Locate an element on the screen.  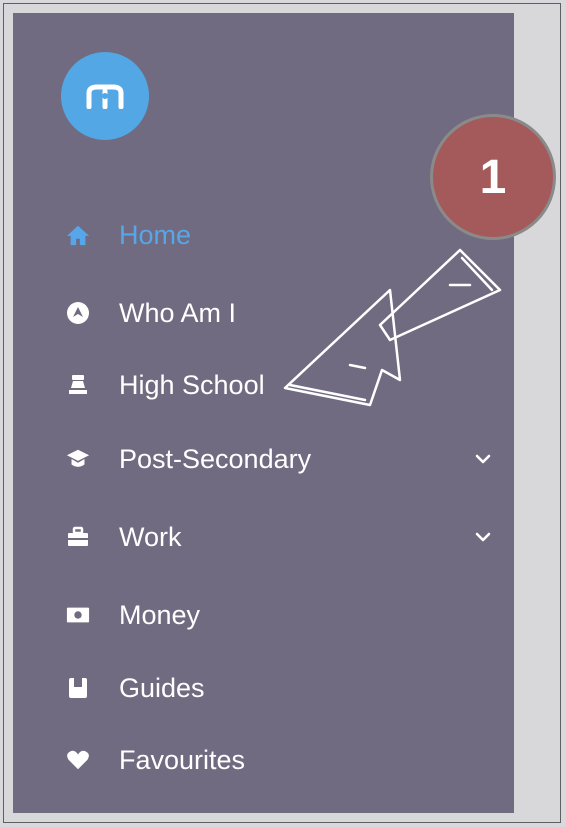
money-icon is located at coordinates (78, 615).